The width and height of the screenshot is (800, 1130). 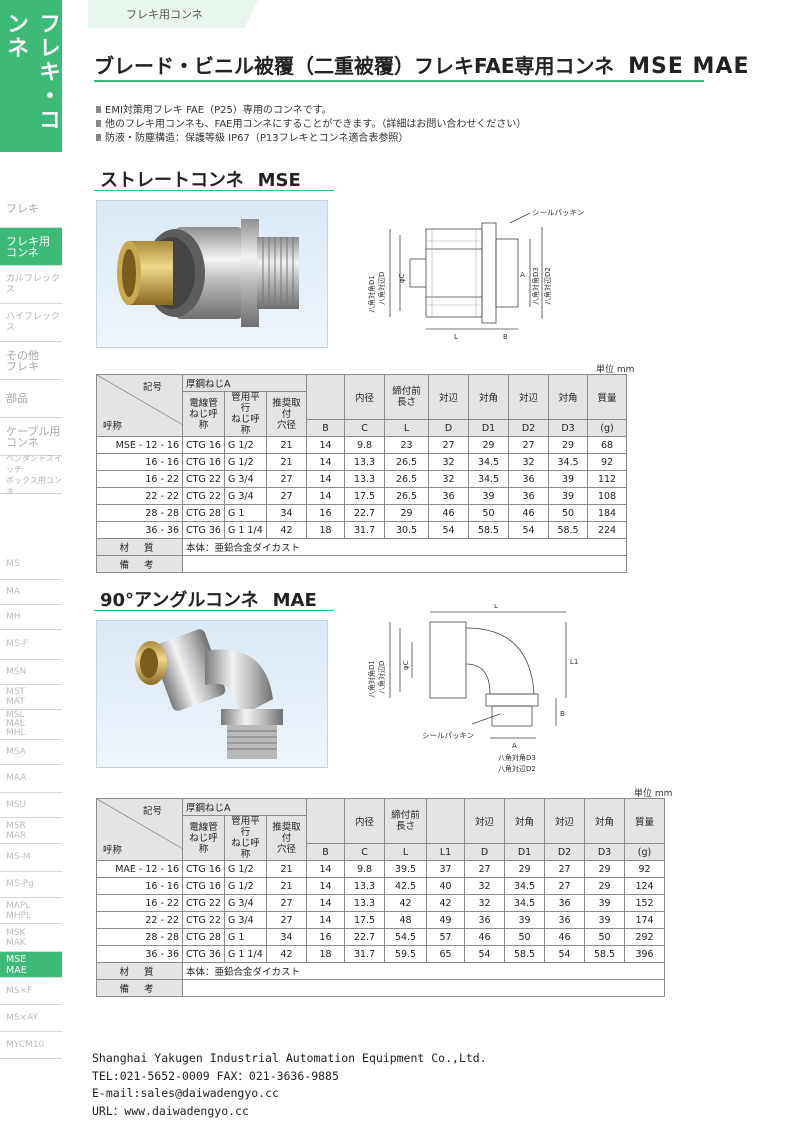 What do you see at coordinates (31, 617) in the screenshot?
I see `sidebar-model-mh: MH` at bounding box center [31, 617].